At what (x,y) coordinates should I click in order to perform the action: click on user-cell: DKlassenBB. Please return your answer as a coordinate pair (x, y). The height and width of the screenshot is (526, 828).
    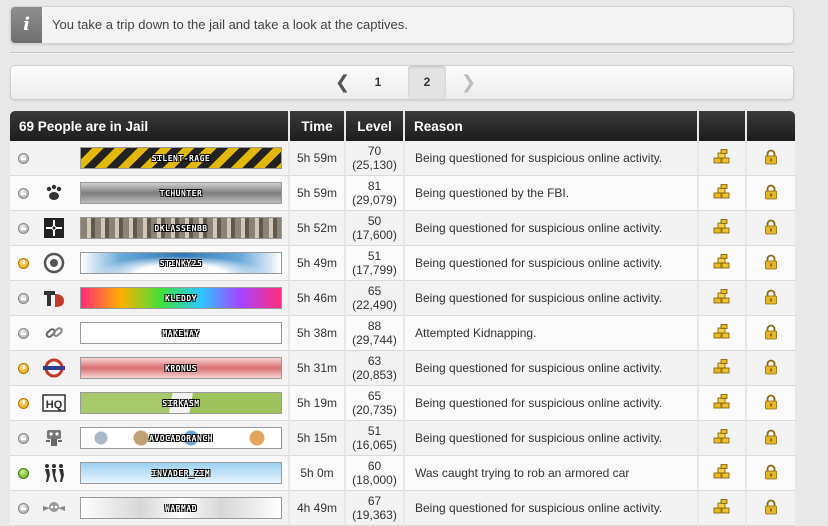
    Looking at the image, I should click on (150, 228).